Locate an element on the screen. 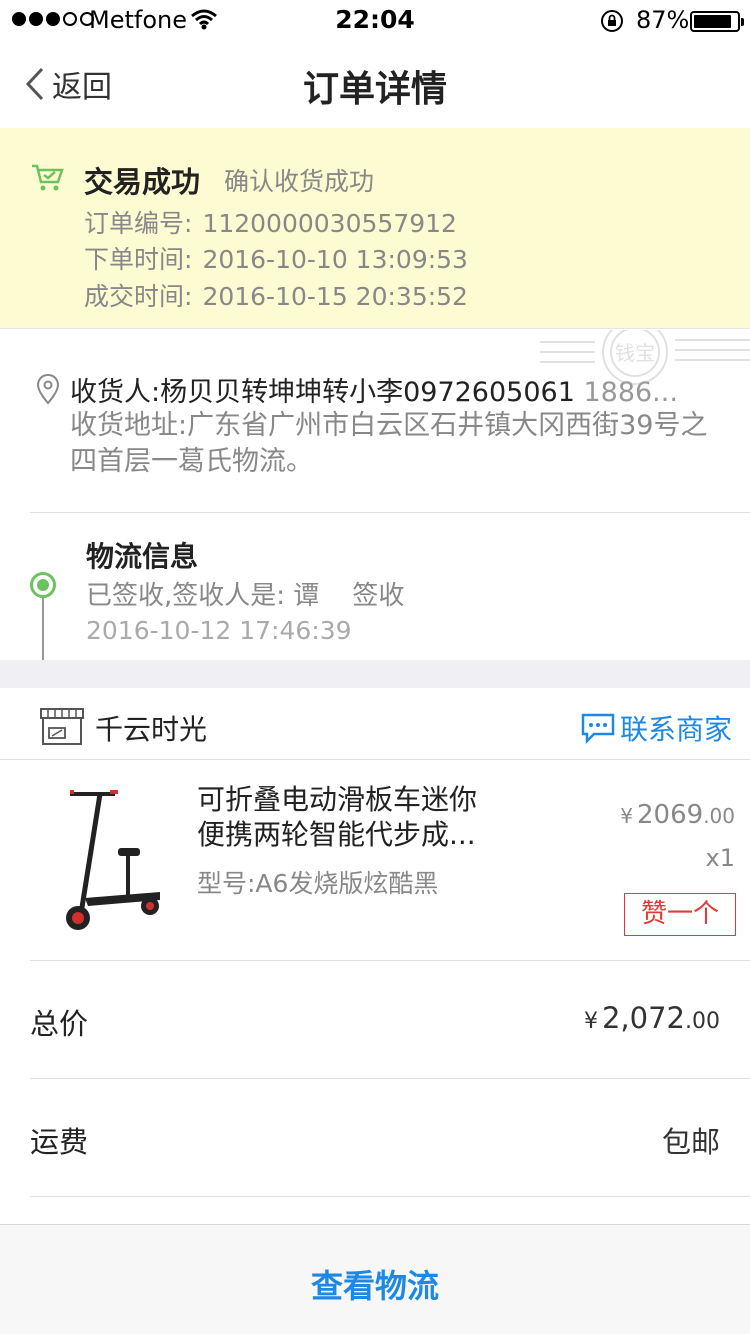 This screenshot has width=750, height=1334. battery-icon is located at coordinates (717, 21).